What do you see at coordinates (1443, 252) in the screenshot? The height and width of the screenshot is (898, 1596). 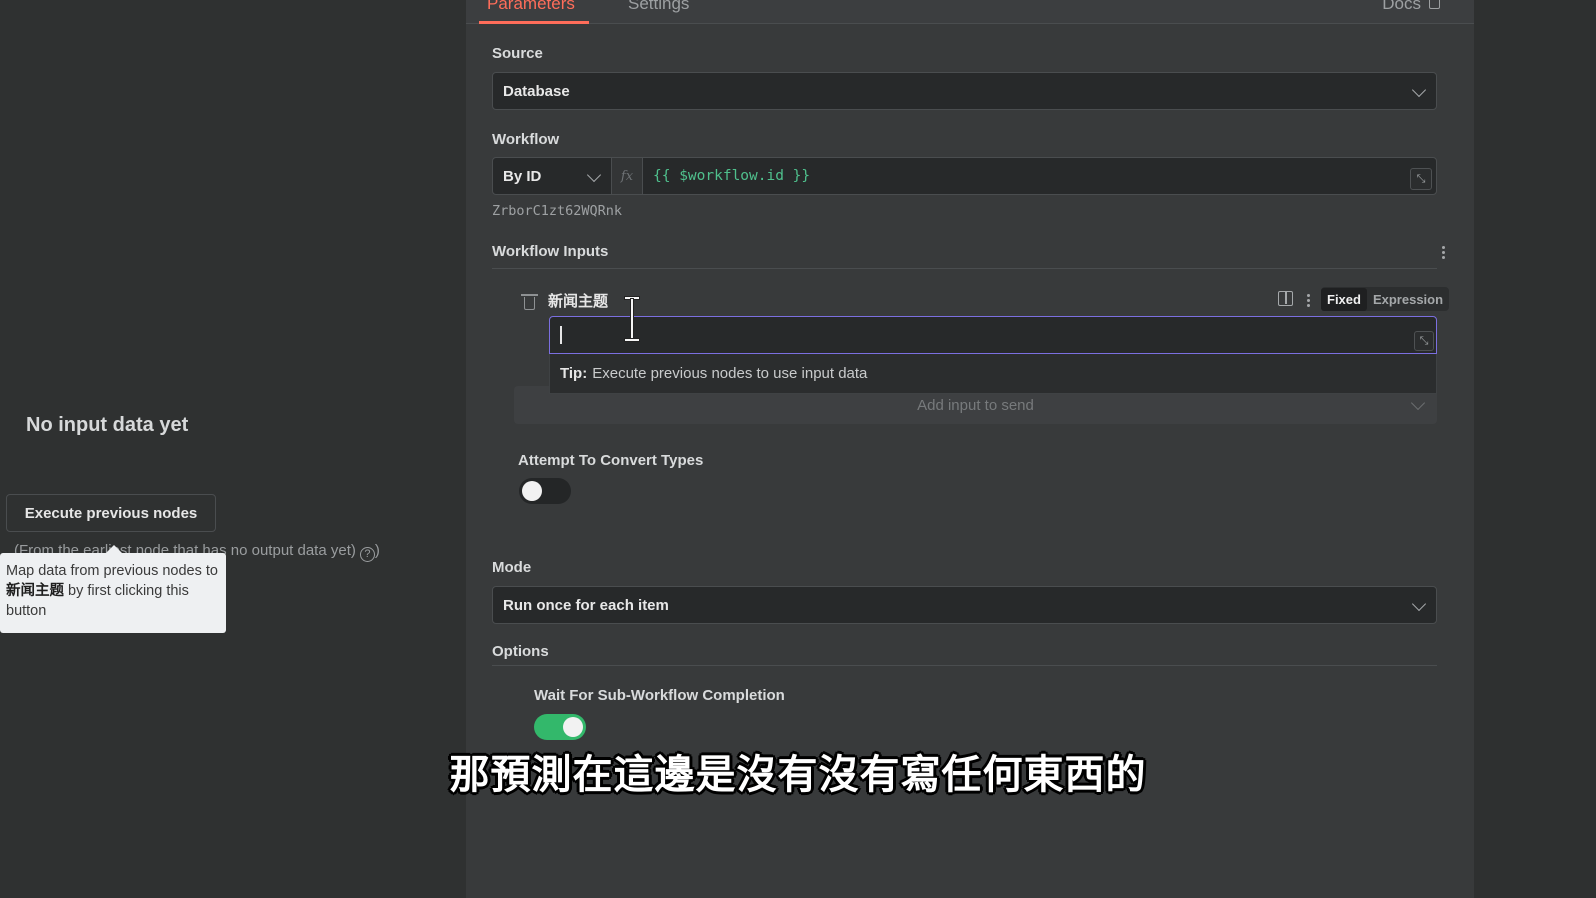 I see `workflow-inputs-menu-icon` at bounding box center [1443, 252].